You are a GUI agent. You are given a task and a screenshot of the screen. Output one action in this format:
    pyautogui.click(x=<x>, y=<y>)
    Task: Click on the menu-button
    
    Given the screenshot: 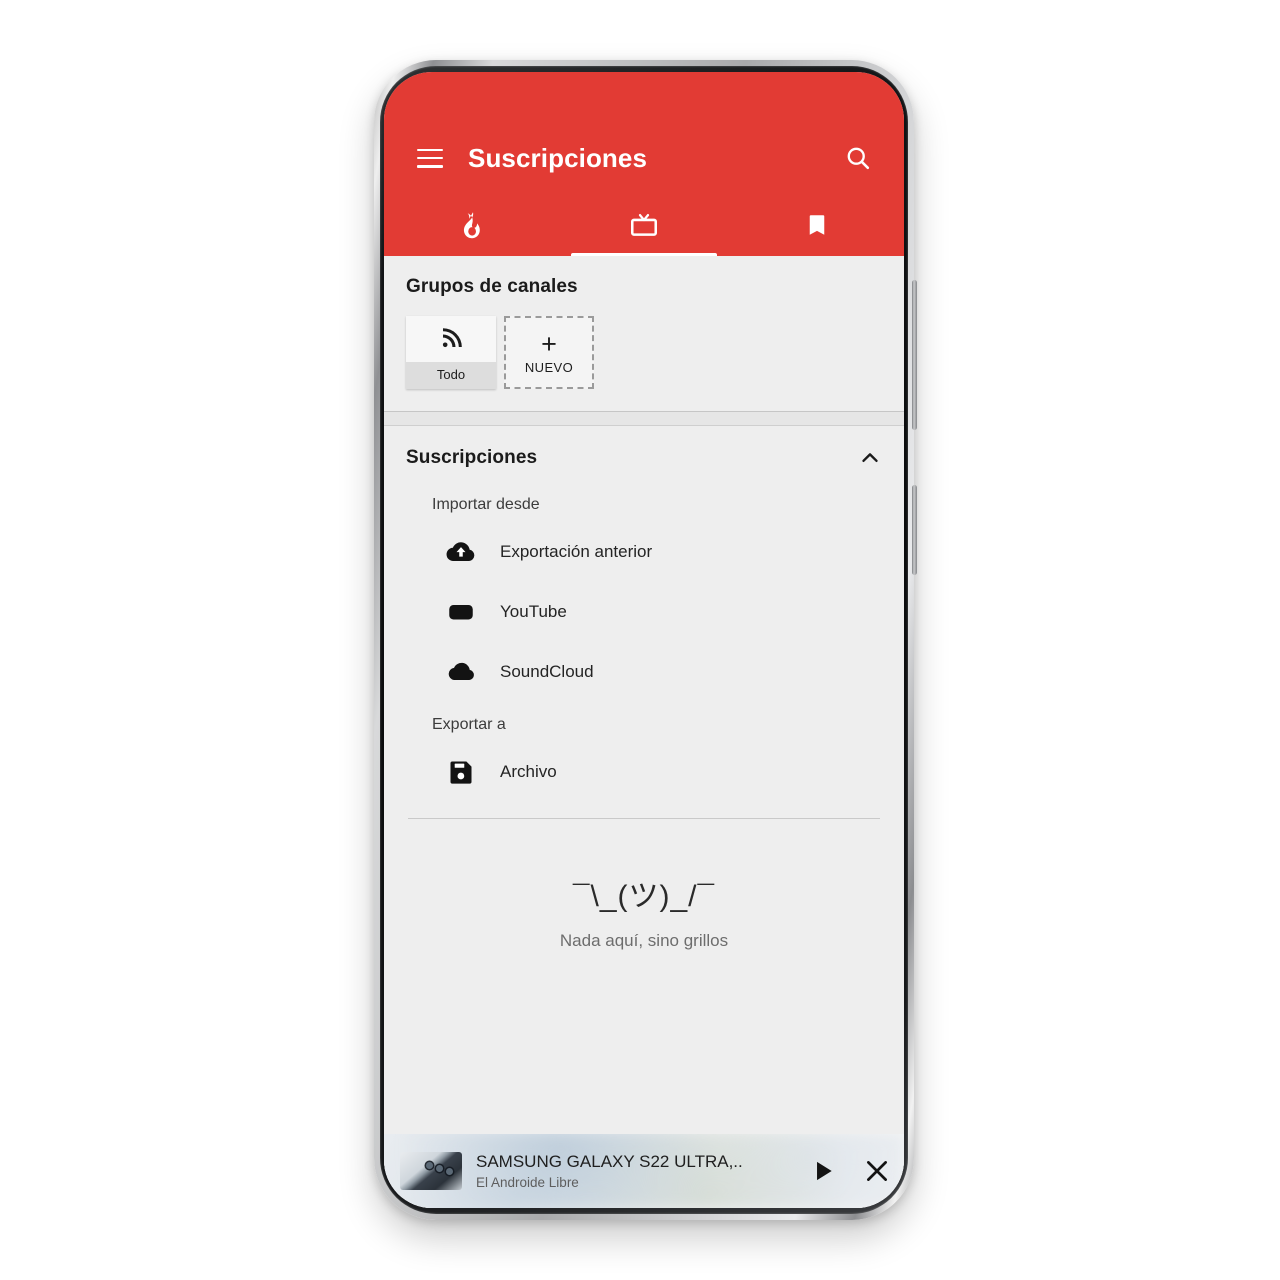 What is the action you would take?
    pyautogui.click(x=430, y=158)
    